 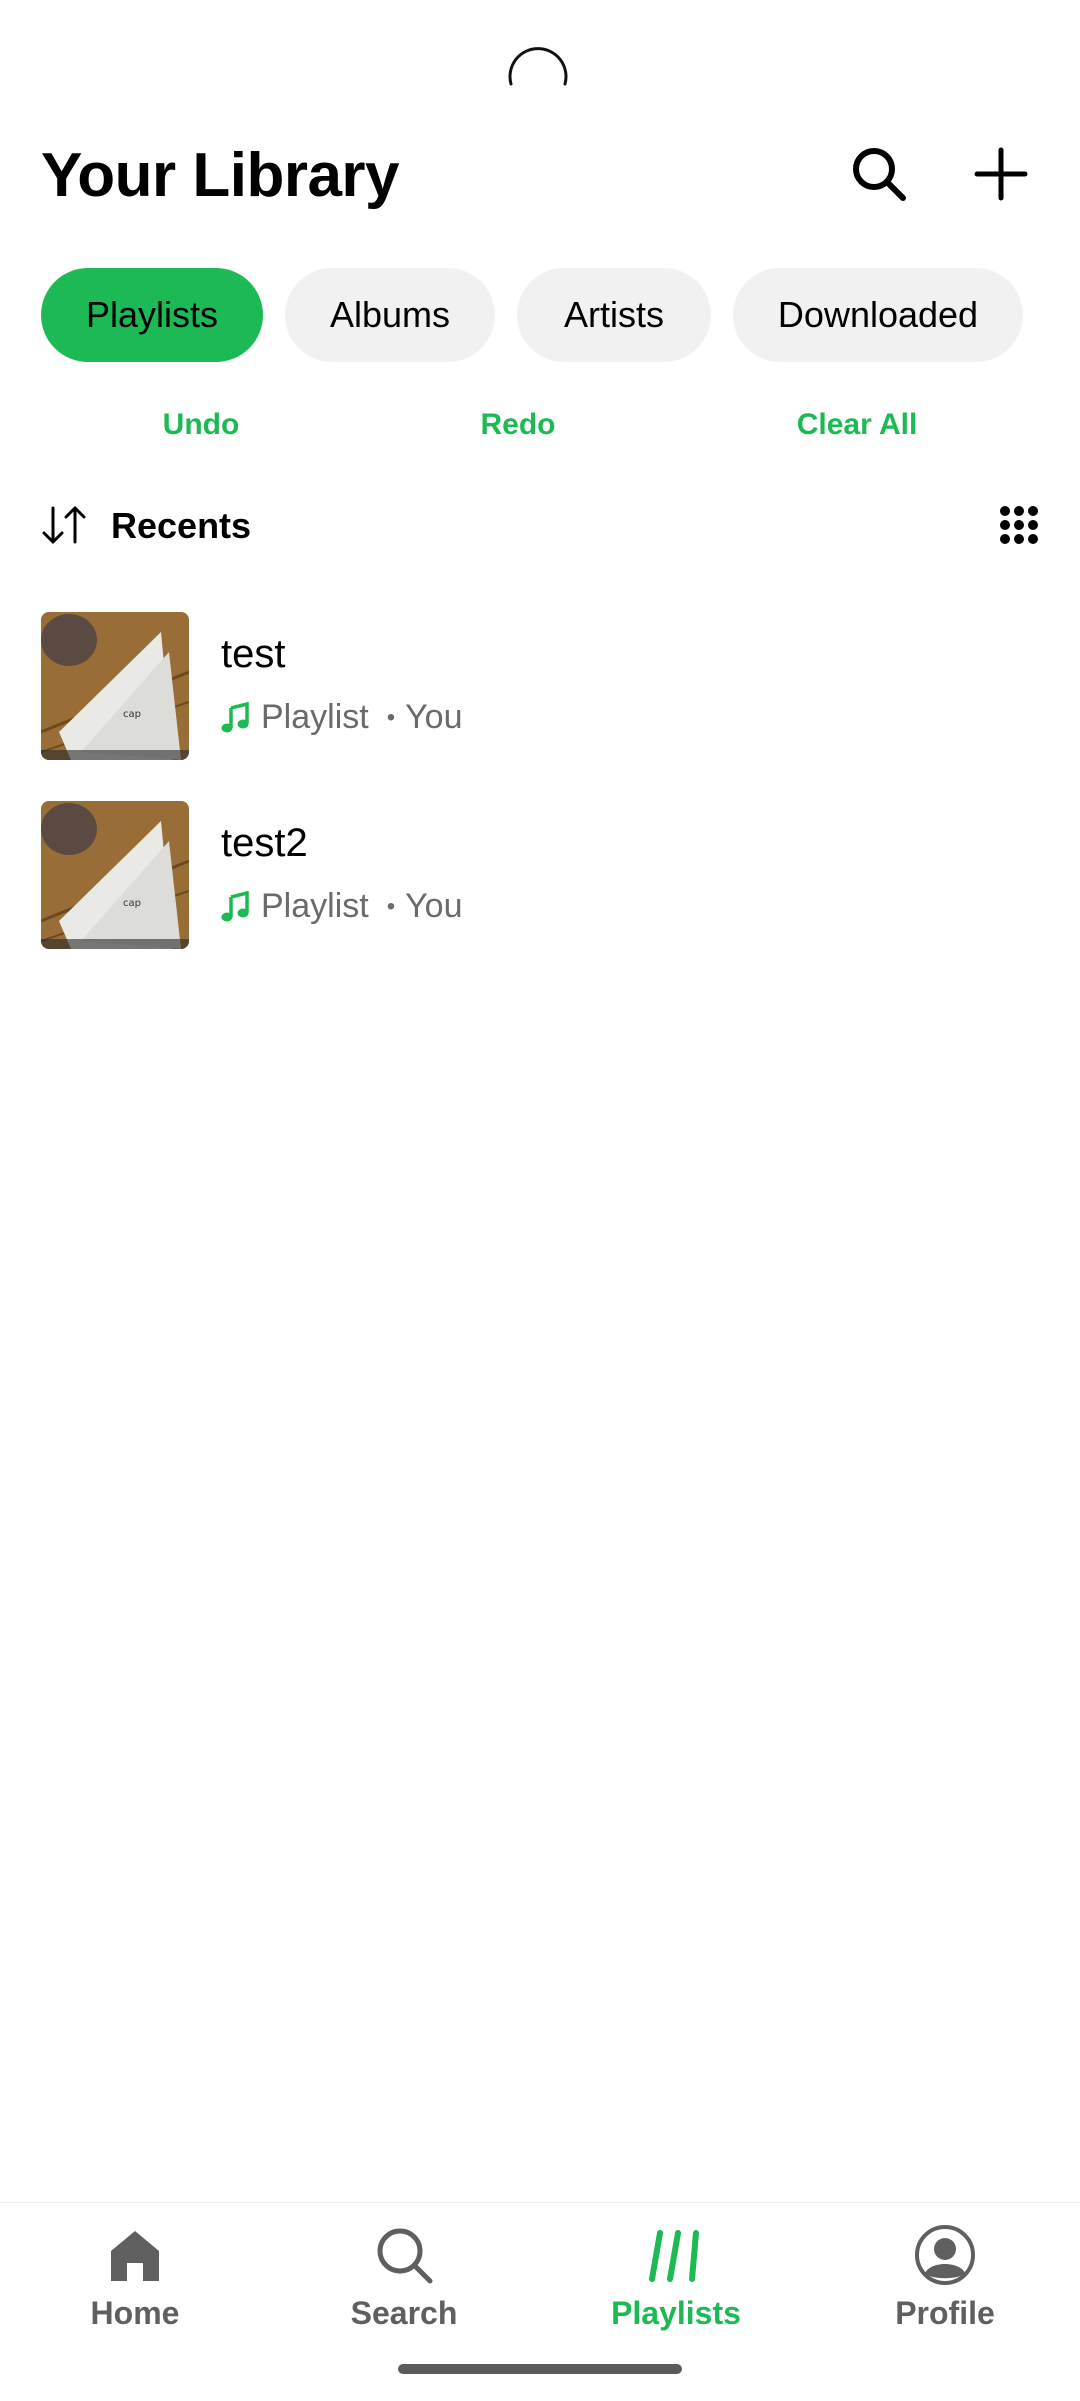 I want to click on item-title: test2, so click(x=264, y=843).